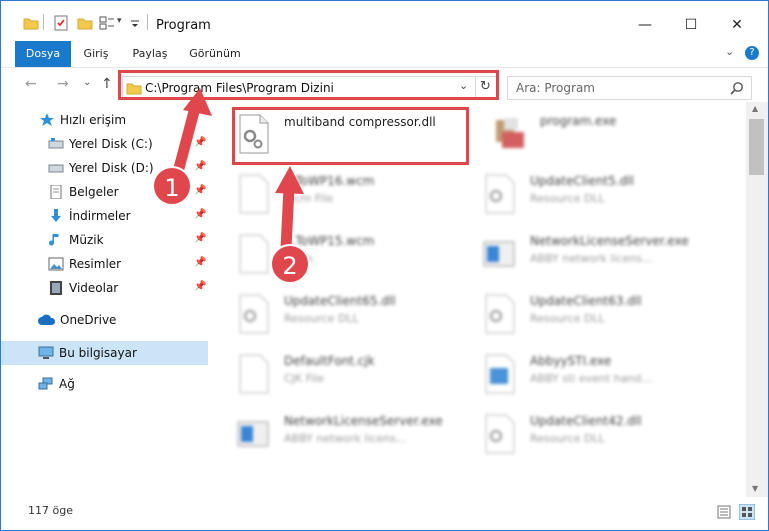  I want to click on new-folder-icon, so click(85, 23).